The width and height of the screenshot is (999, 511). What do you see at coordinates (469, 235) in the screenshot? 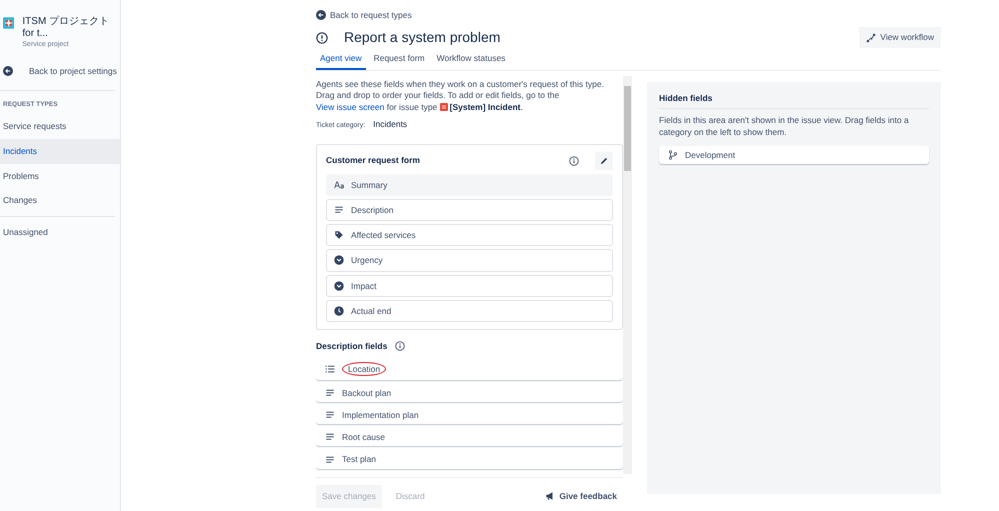
I see `field-row: Affected services` at bounding box center [469, 235].